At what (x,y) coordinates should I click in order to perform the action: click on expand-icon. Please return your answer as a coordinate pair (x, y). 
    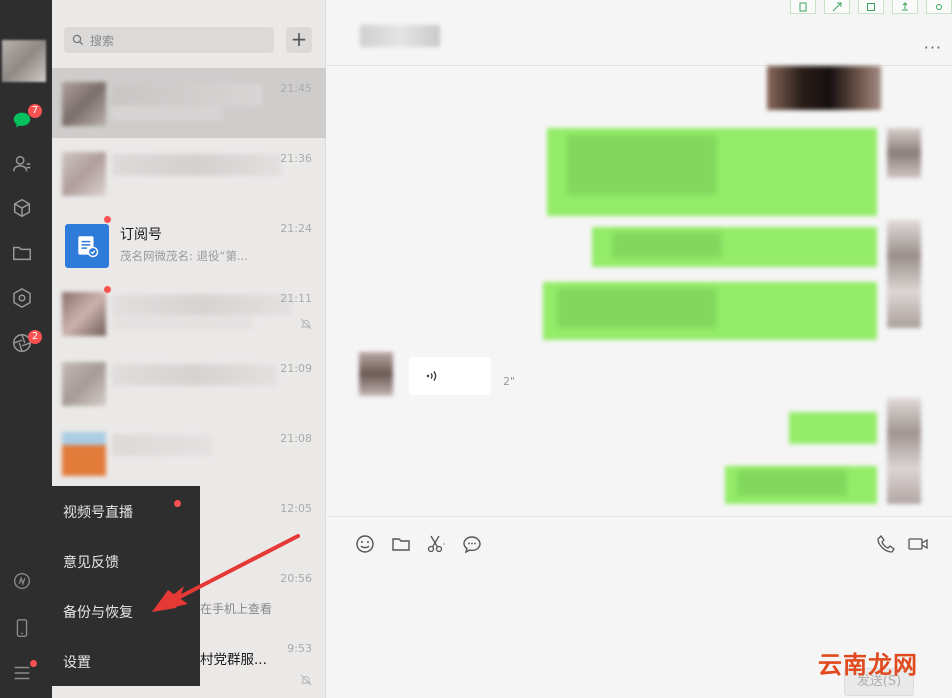
    Looking at the image, I should click on (837, 6).